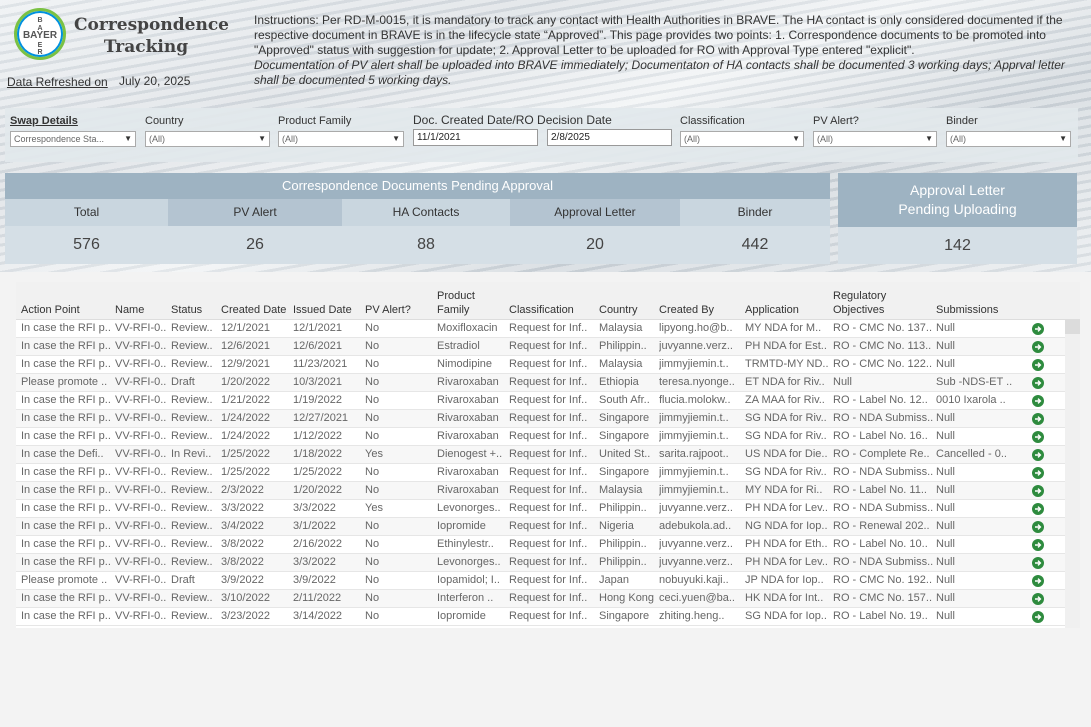 This screenshot has height=727, width=1091. Describe the element at coordinates (191, 454) in the screenshot. I see `cell-status: In Revi..` at that location.